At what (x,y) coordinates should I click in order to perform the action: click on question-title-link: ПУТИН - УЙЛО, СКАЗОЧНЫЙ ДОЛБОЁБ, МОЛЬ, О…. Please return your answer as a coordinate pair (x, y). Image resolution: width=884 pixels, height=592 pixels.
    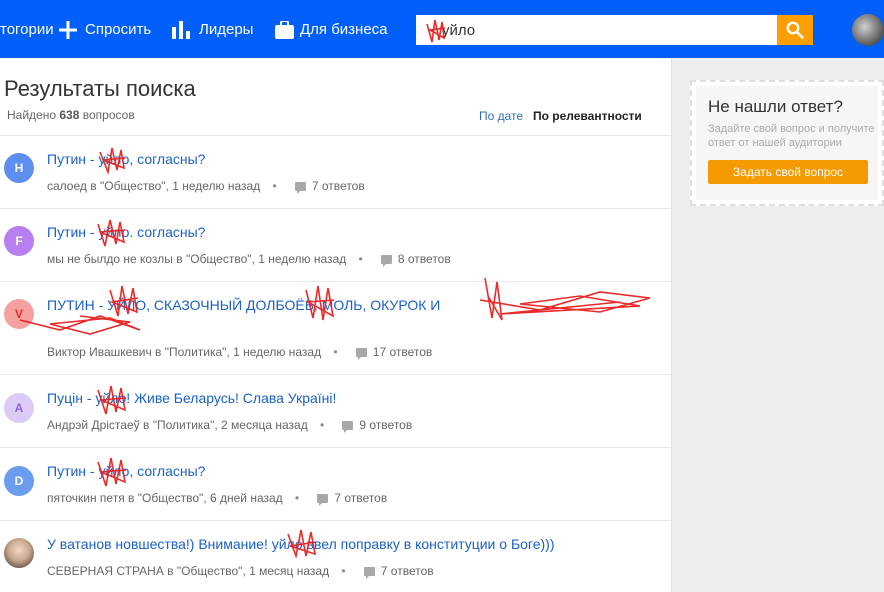
    Looking at the image, I should click on (243, 305).